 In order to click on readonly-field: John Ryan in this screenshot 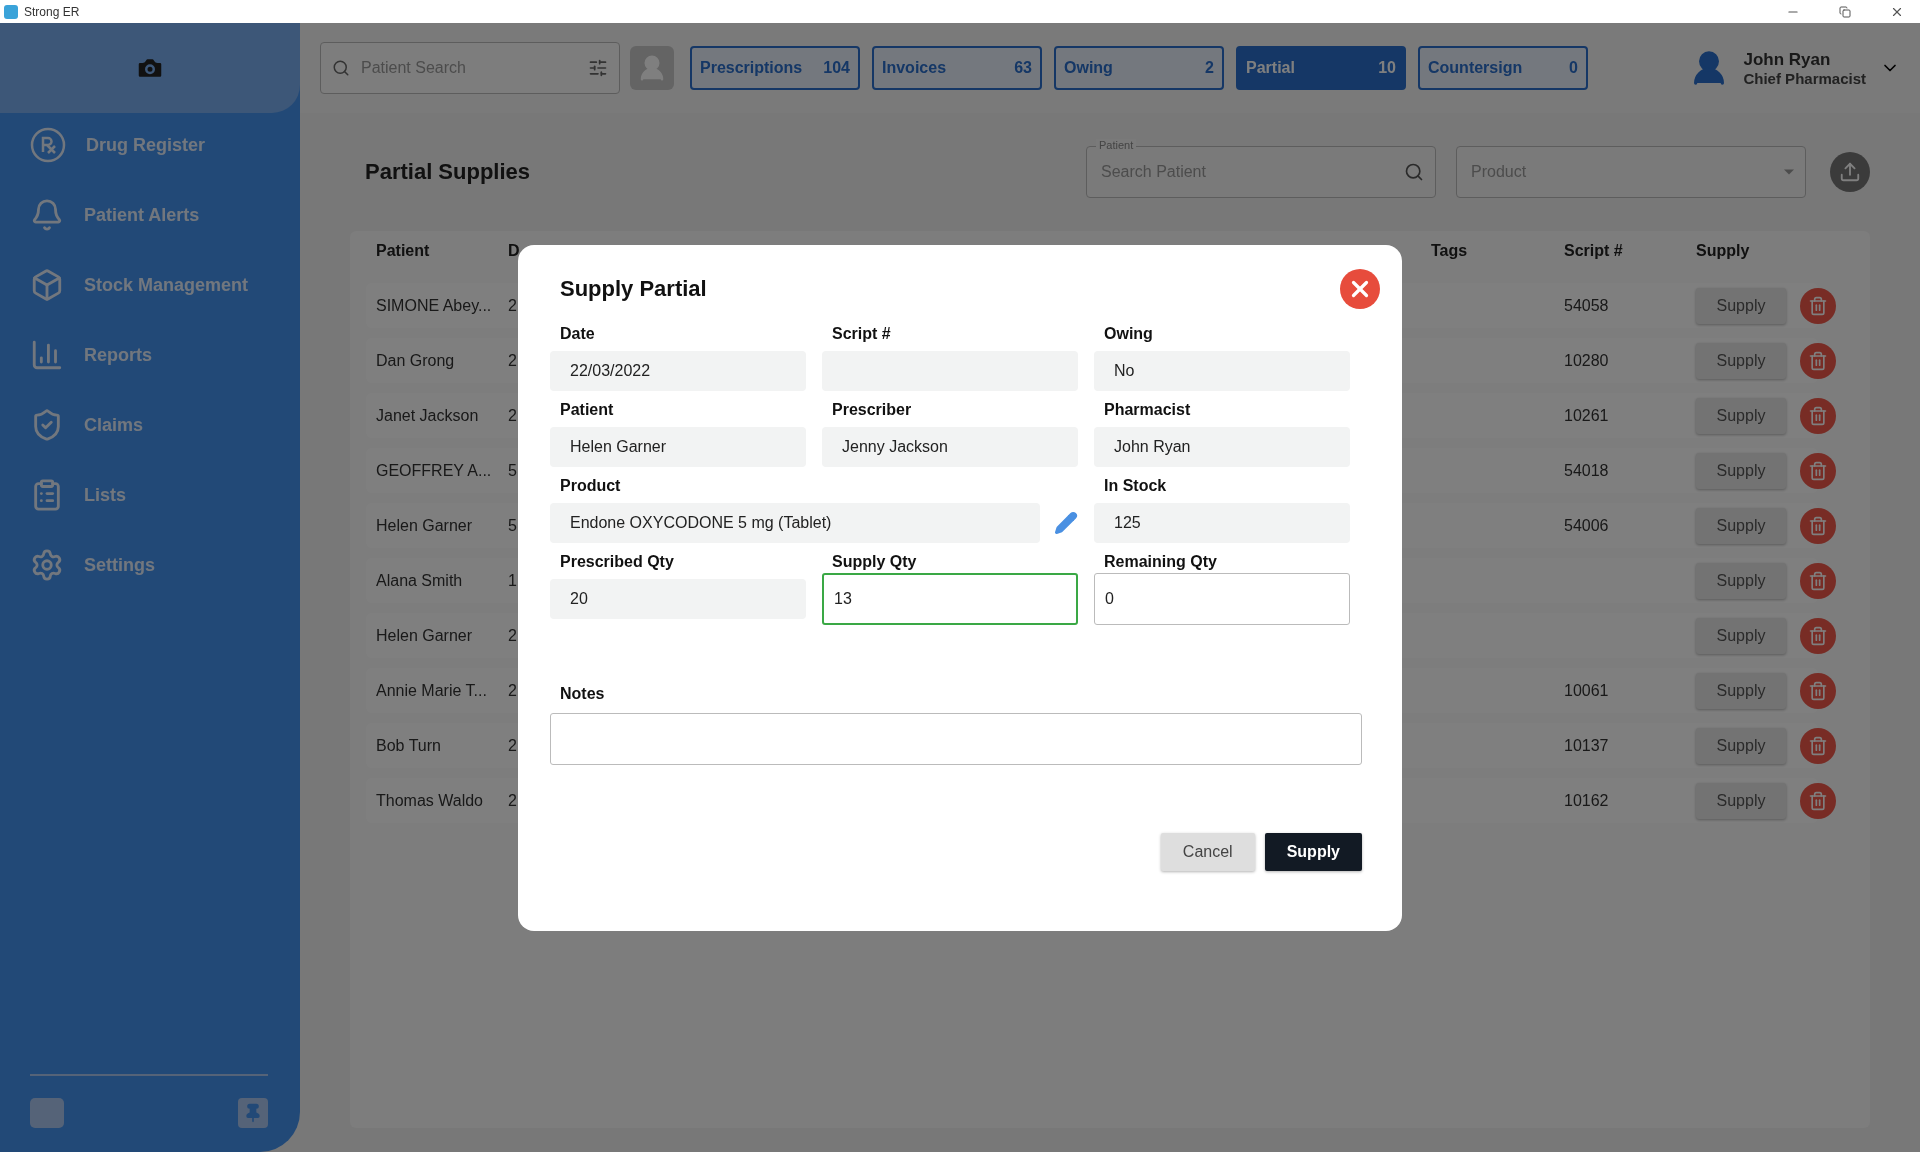, I will do `click(1222, 446)`.